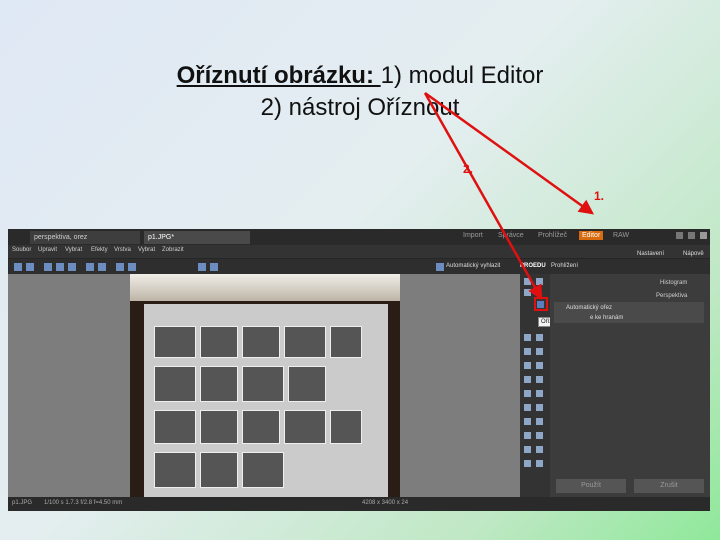 The height and width of the screenshot is (540, 720). What do you see at coordinates (539, 337) in the screenshot?
I see `brush-tool-icon` at bounding box center [539, 337].